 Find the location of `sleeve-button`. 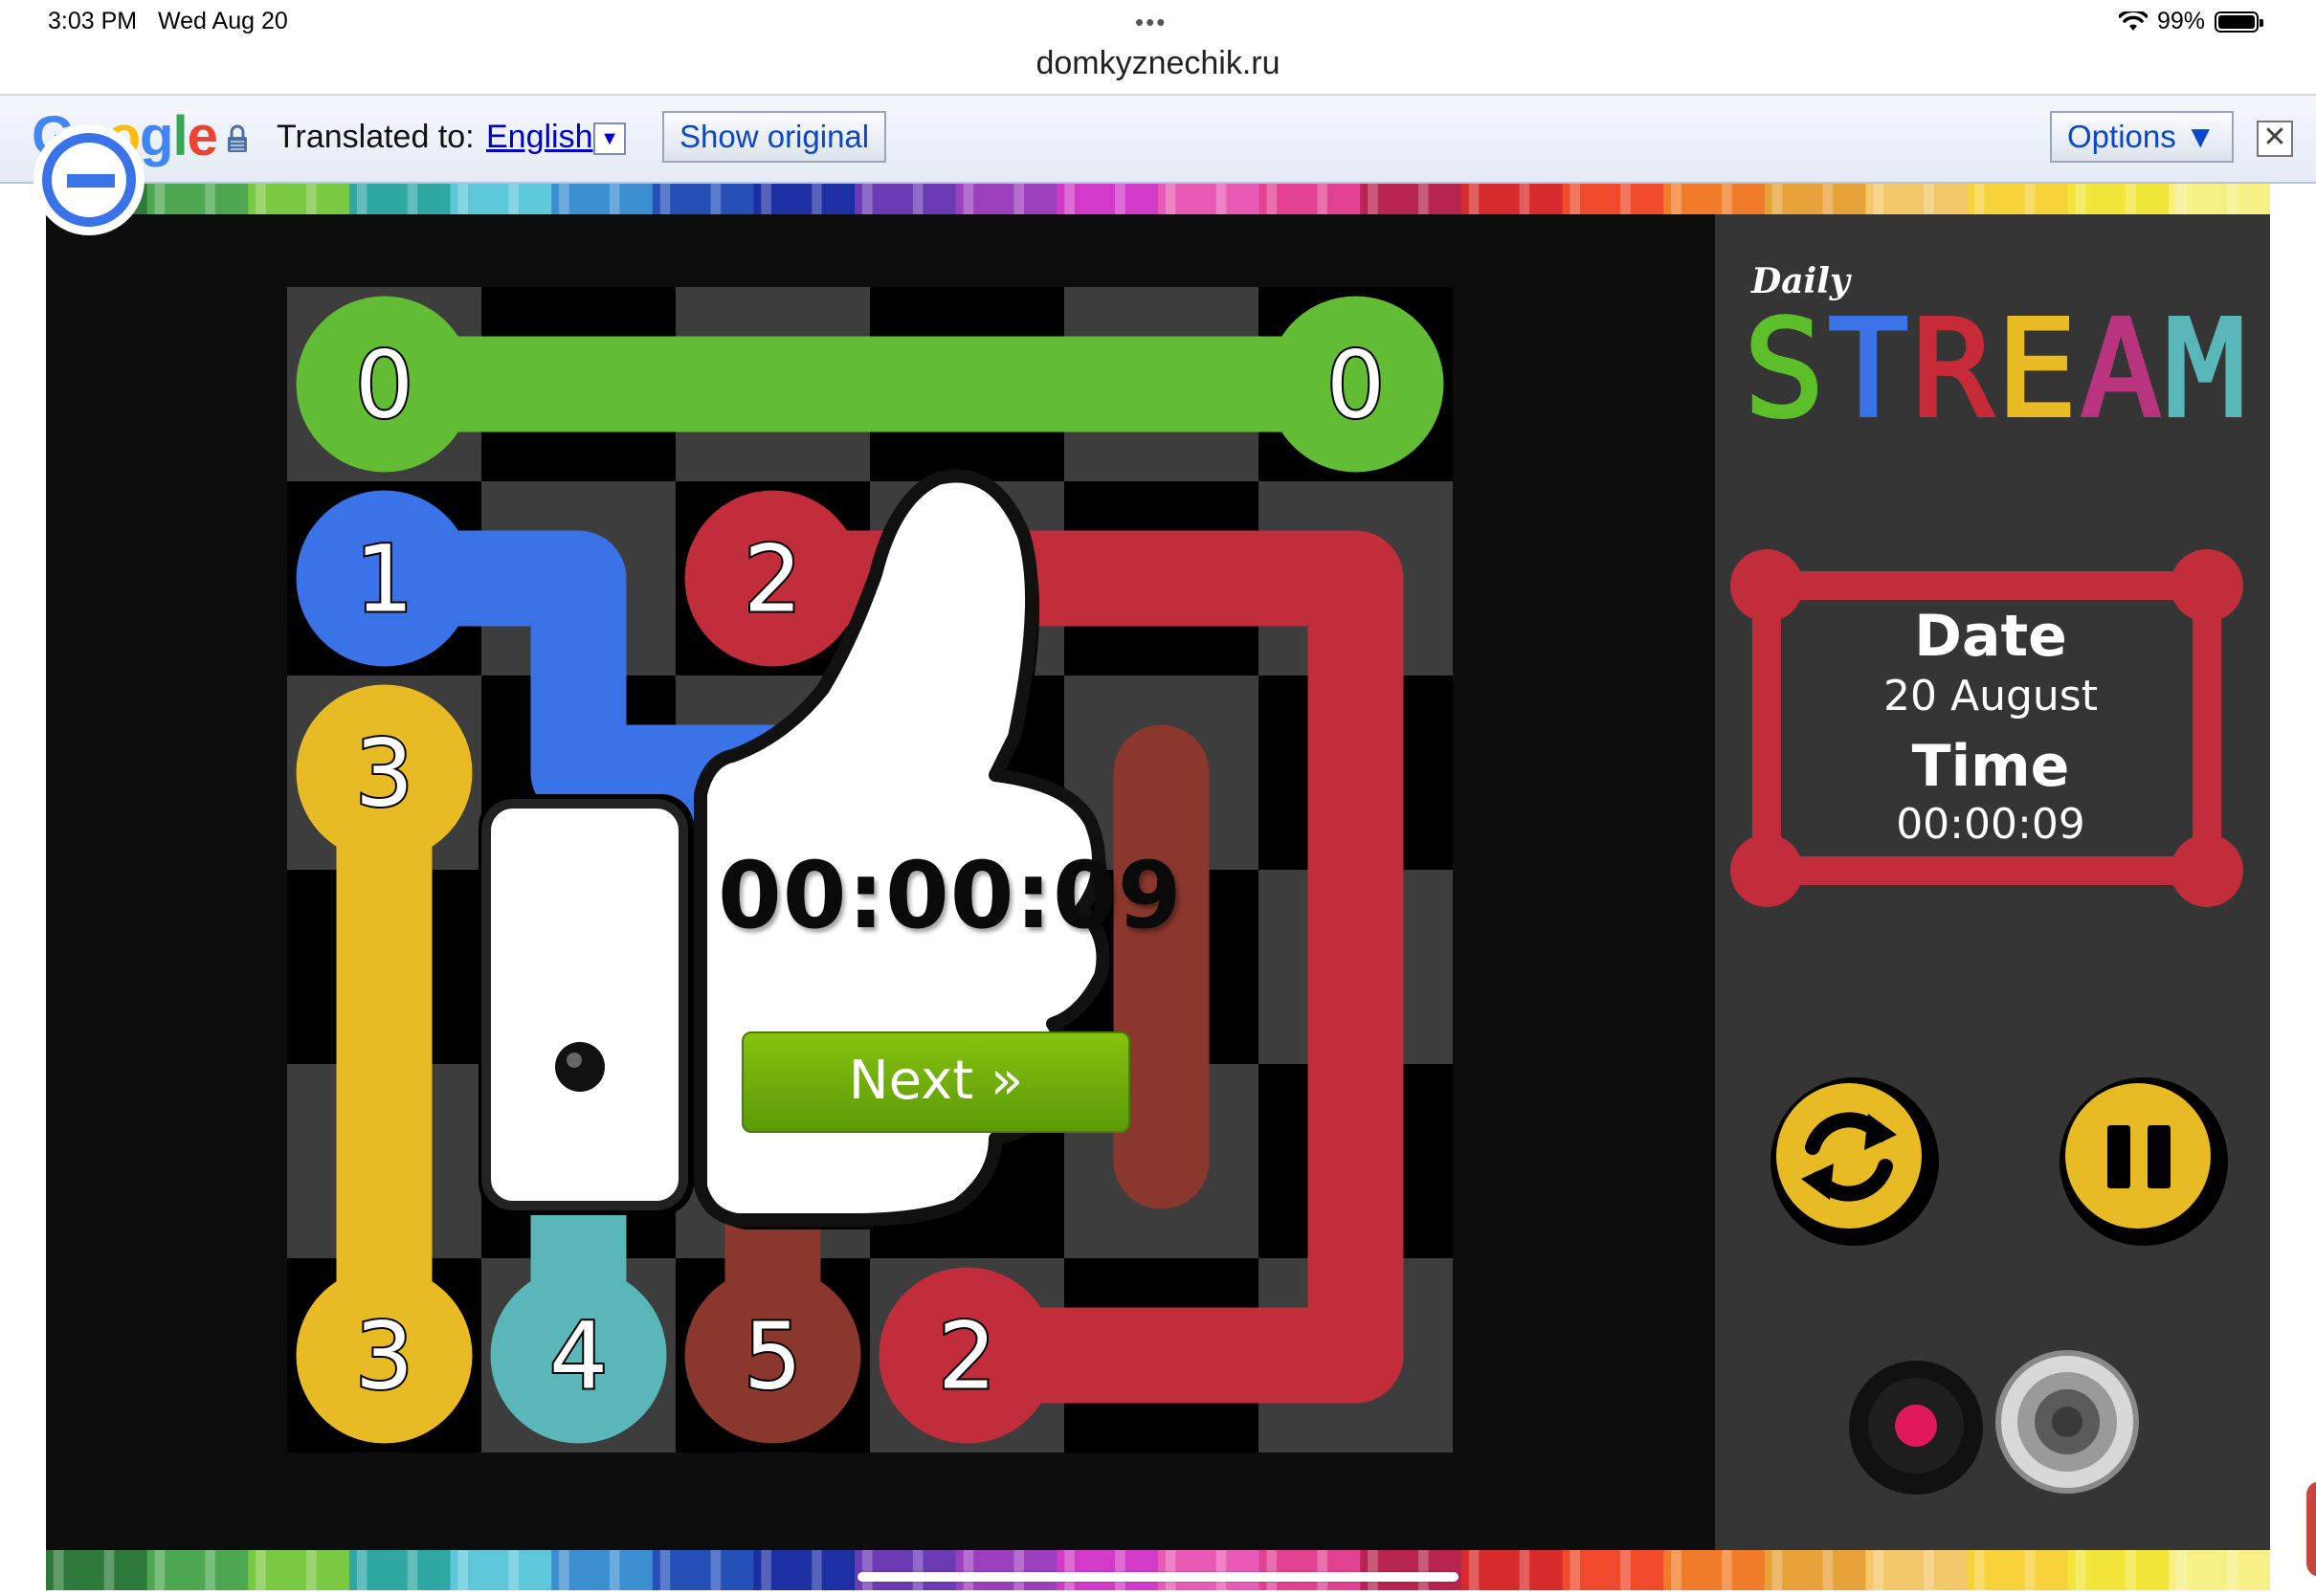

sleeve-button is located at coordinates (580, 1067).